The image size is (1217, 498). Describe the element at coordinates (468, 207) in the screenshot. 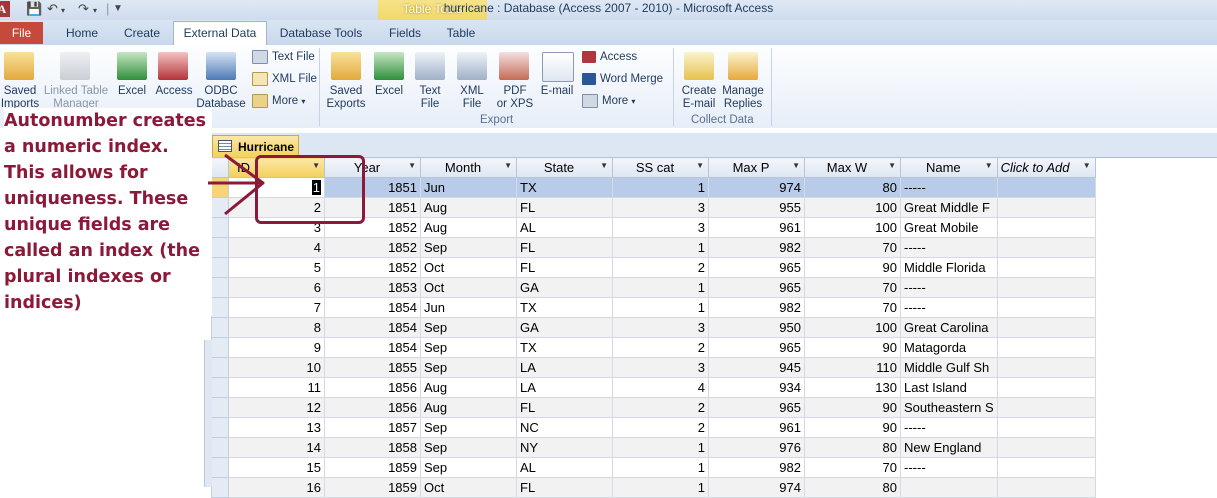

I see `cell-month: Aug` at that location.